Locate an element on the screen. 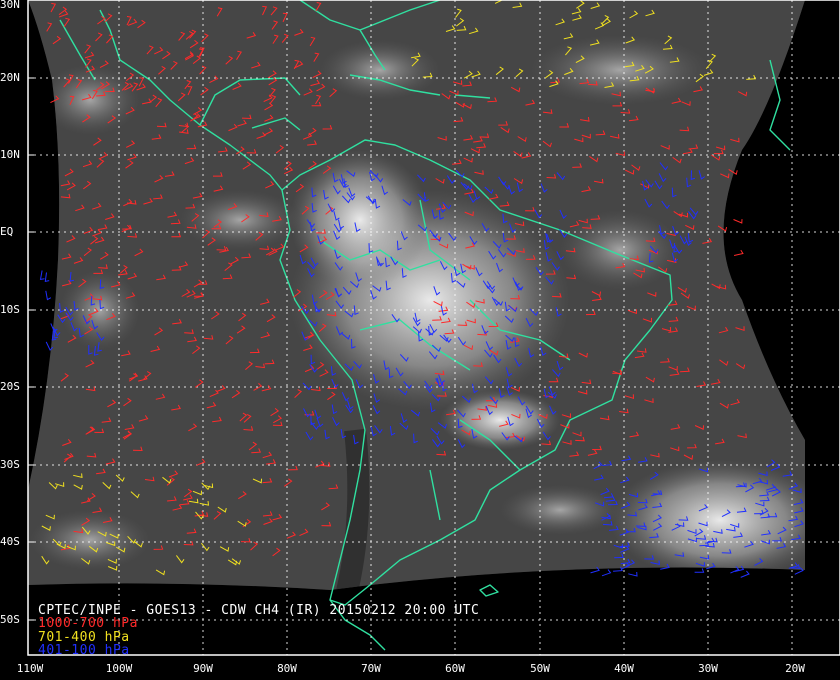 This screenshot has width=840, height=680. lon-label-90w: 90W is located at coordinates (203, 668).